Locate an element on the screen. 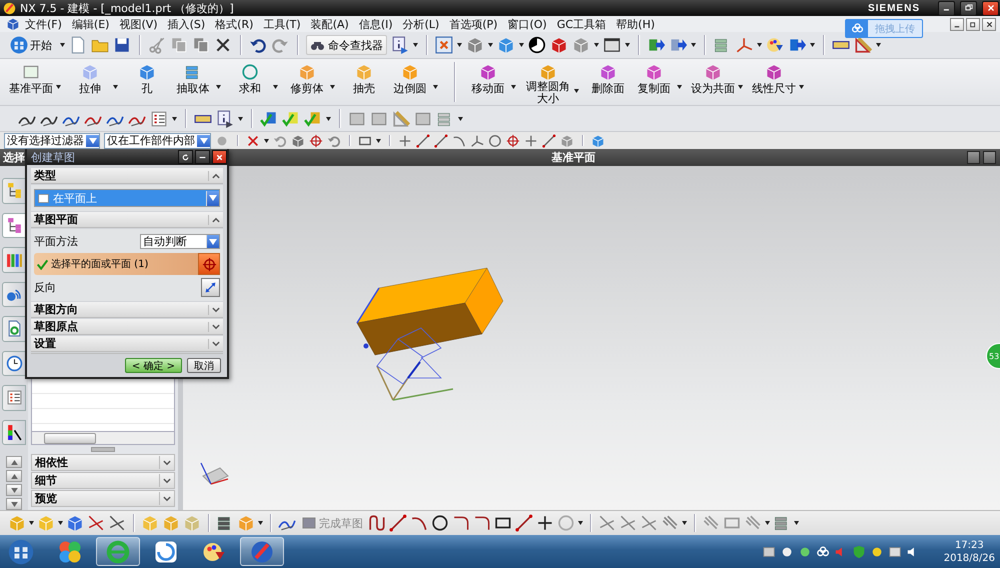  panel-title: 预览 is located at coordinates (46, 498).